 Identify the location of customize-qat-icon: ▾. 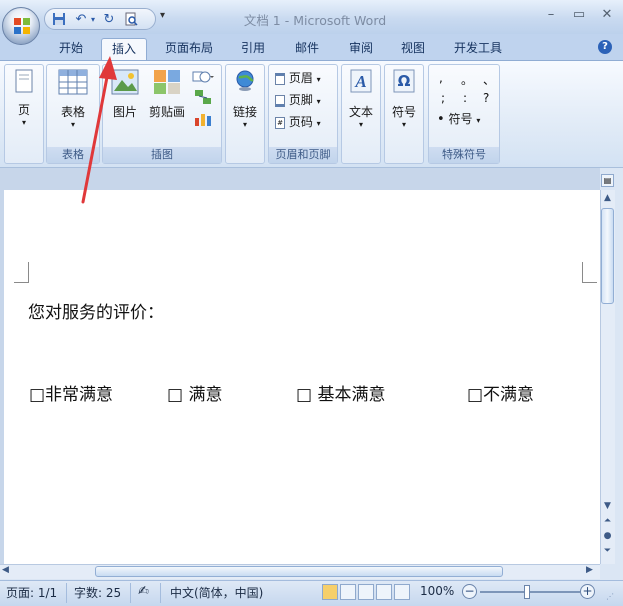
(165, 18).